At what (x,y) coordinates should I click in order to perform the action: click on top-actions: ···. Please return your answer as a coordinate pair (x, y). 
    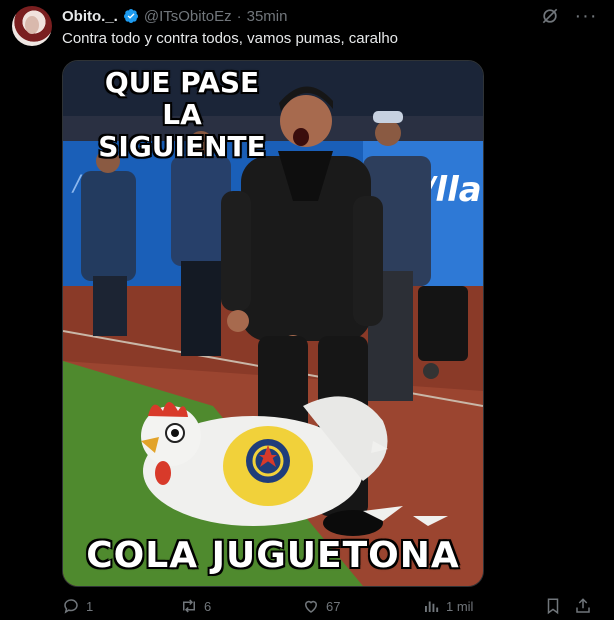
    Looking at the image, I should click on (568, 16).